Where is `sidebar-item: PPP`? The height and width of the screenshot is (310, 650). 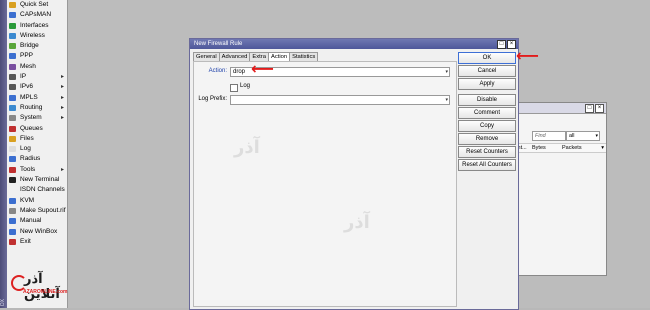
sidebar-item: PPP is located at coordinates (37, 56).